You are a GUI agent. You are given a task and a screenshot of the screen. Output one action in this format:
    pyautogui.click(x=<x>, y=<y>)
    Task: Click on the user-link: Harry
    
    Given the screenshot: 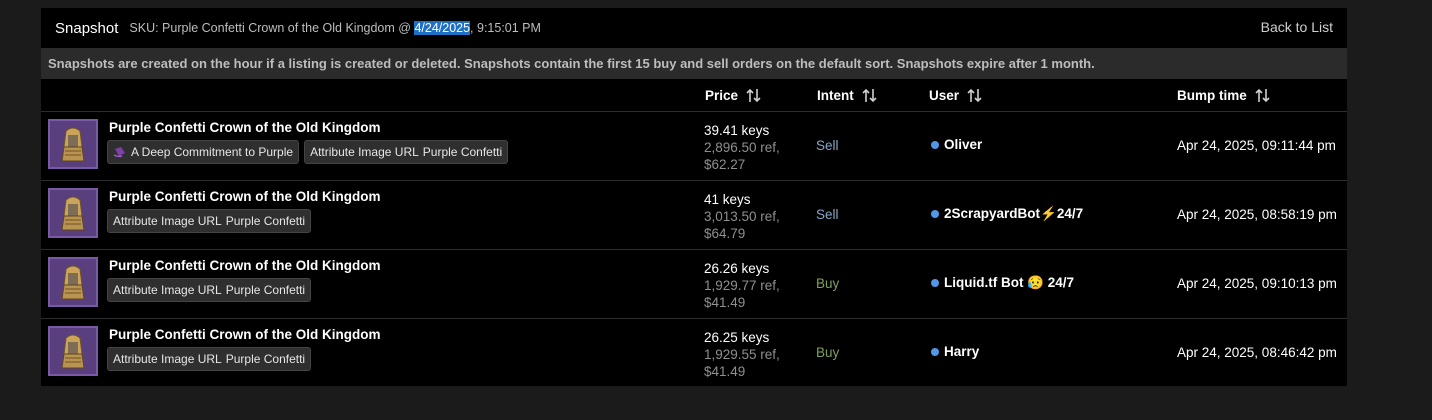 What is the action you would take?
    pyautogui.click(x=955, y=351)
    